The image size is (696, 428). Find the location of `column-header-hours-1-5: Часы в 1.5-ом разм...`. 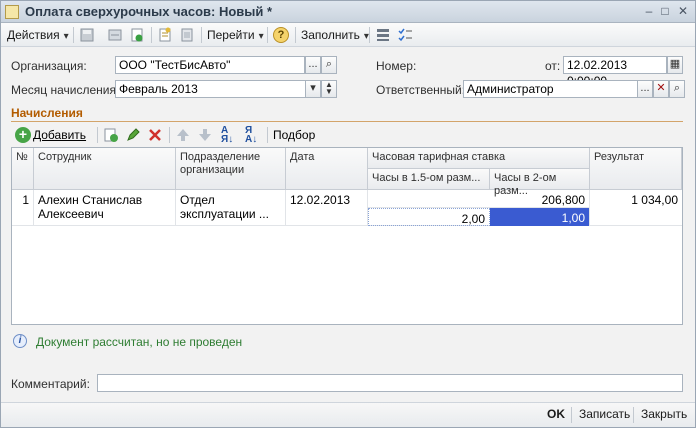

column-header-hours-1-5: Часы в 1.5-ом разм... is located at coordinates (429, 179).